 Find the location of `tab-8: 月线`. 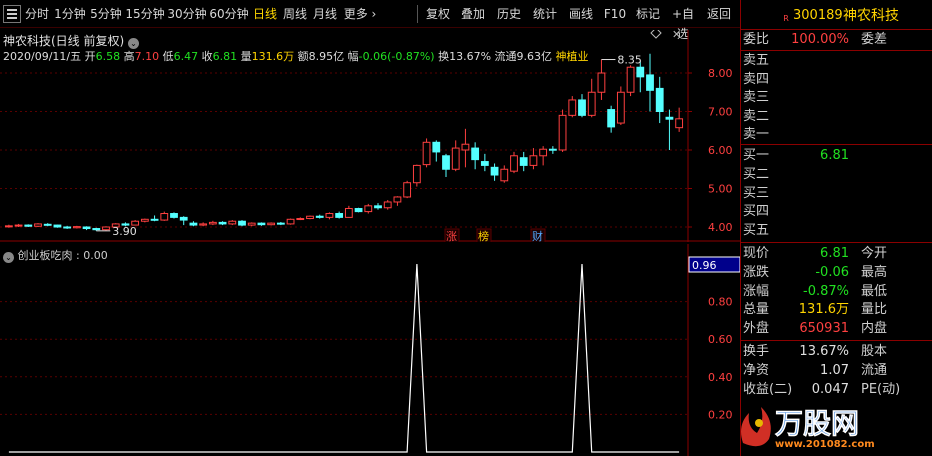

tab-8: 月线 is located at coordinates (325, 14).